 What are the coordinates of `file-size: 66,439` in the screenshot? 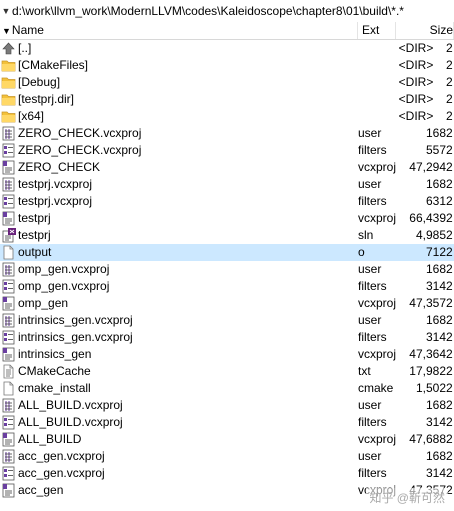 It's located at (427, 218).